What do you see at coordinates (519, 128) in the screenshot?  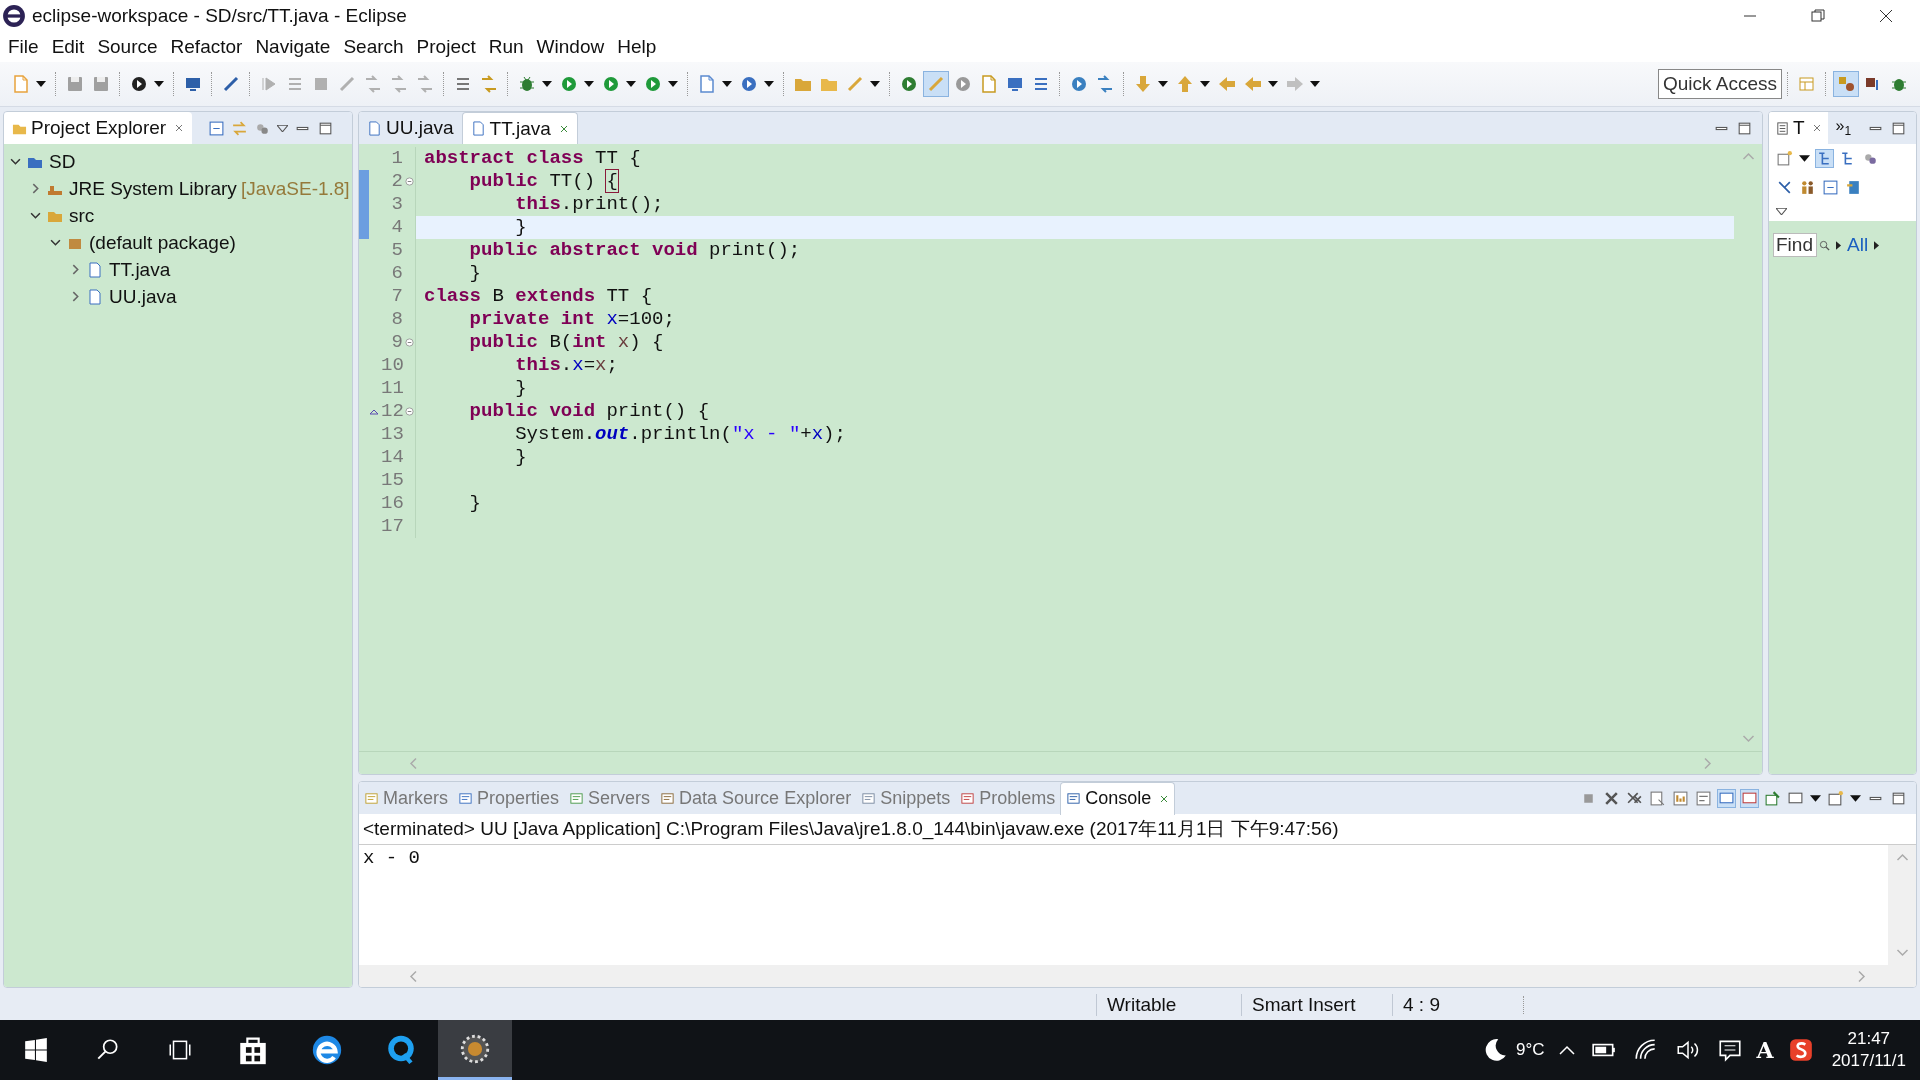 I see `editor-tab: TT.java` at bounding box center [519, 128].